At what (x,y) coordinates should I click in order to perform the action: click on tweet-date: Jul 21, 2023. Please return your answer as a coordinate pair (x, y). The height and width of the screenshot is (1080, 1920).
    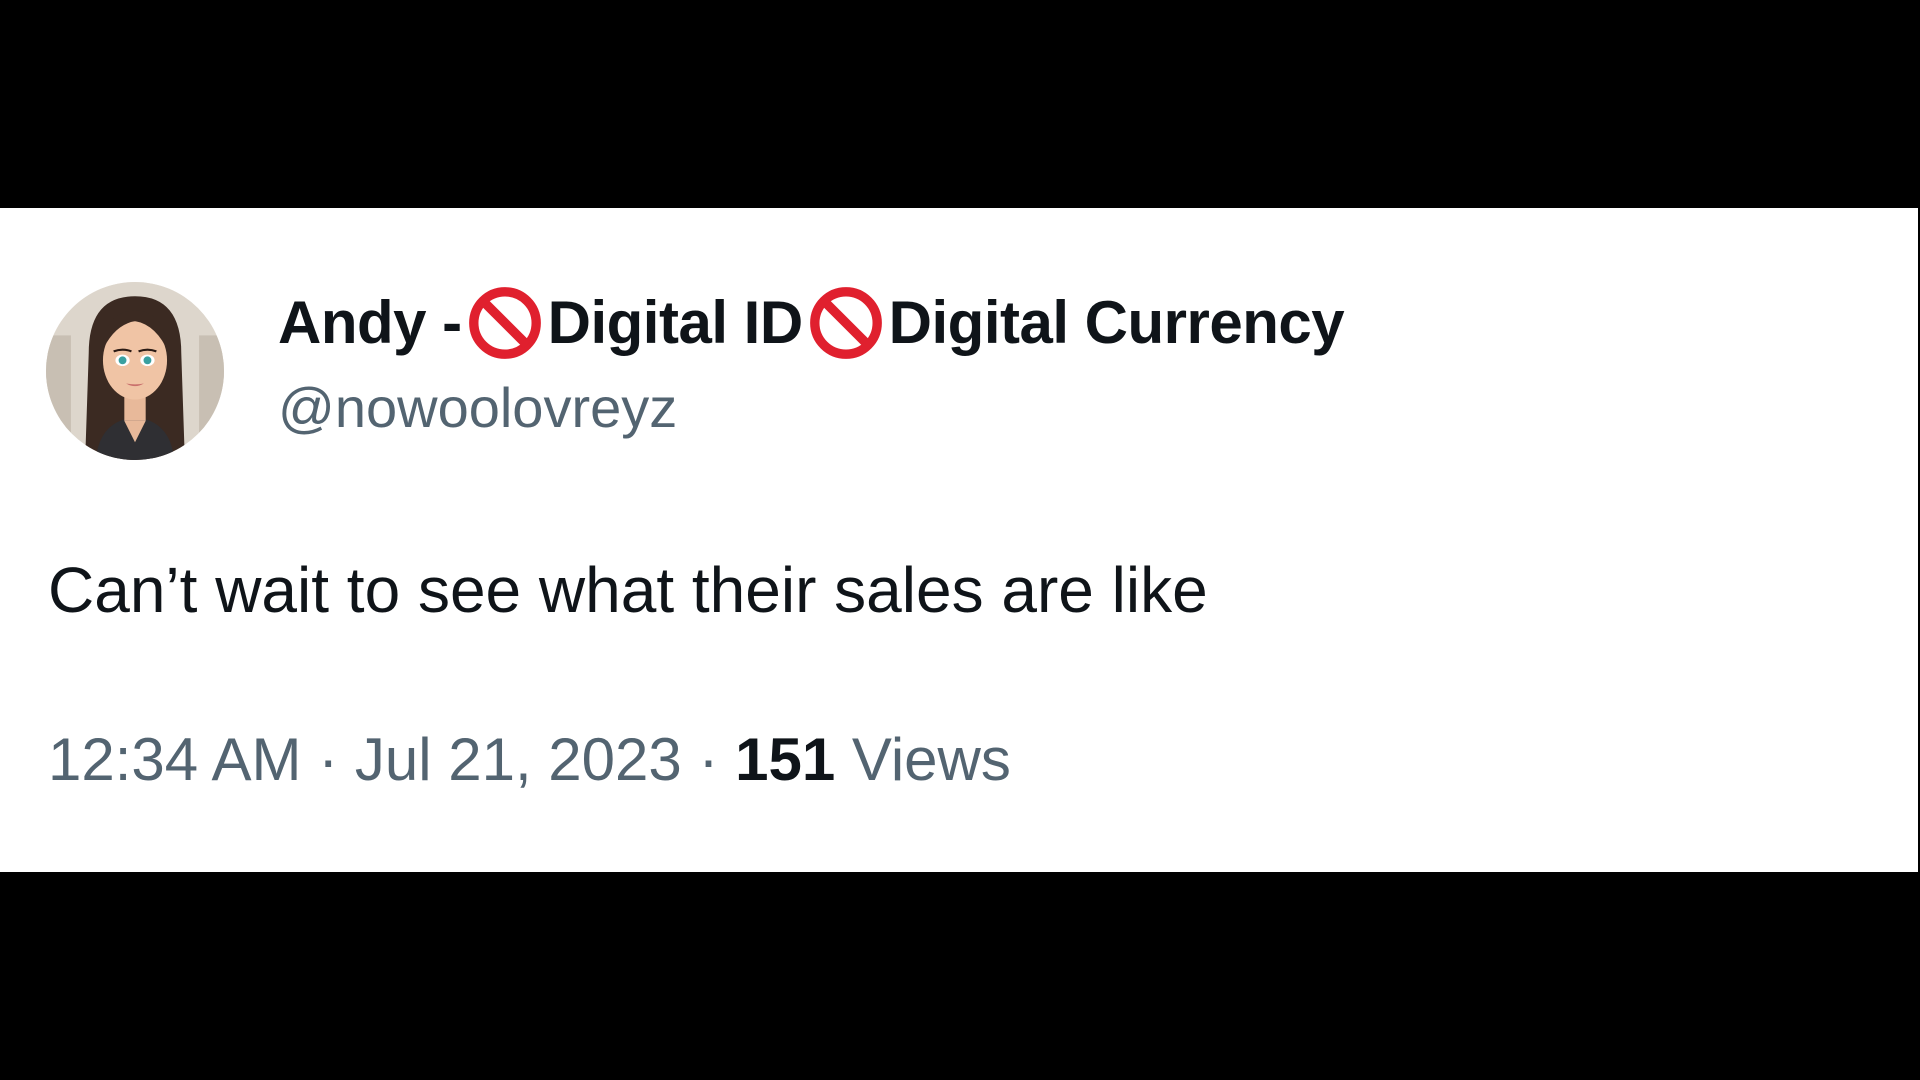
    Looking at the image, I should click on (518, 759).